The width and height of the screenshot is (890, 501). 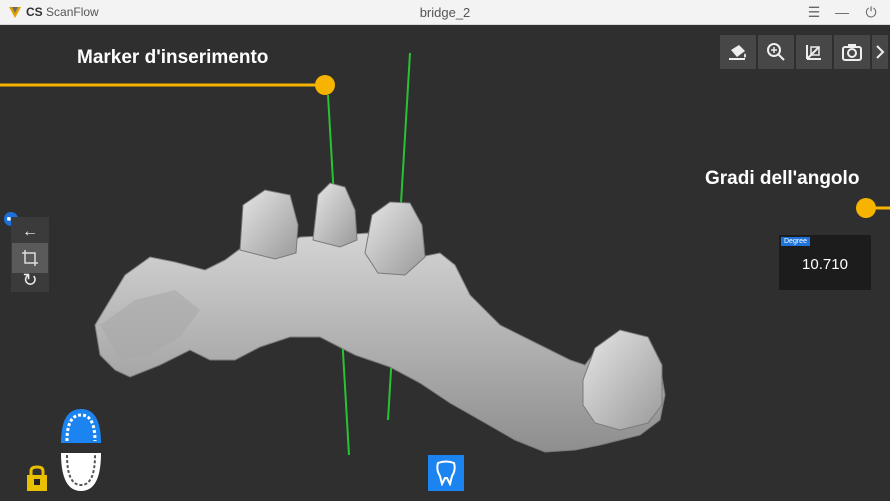 I want to click on title-bar: CS ScanFlow bridge_2 ☰ — ⏻, so click(x=445, y=12).